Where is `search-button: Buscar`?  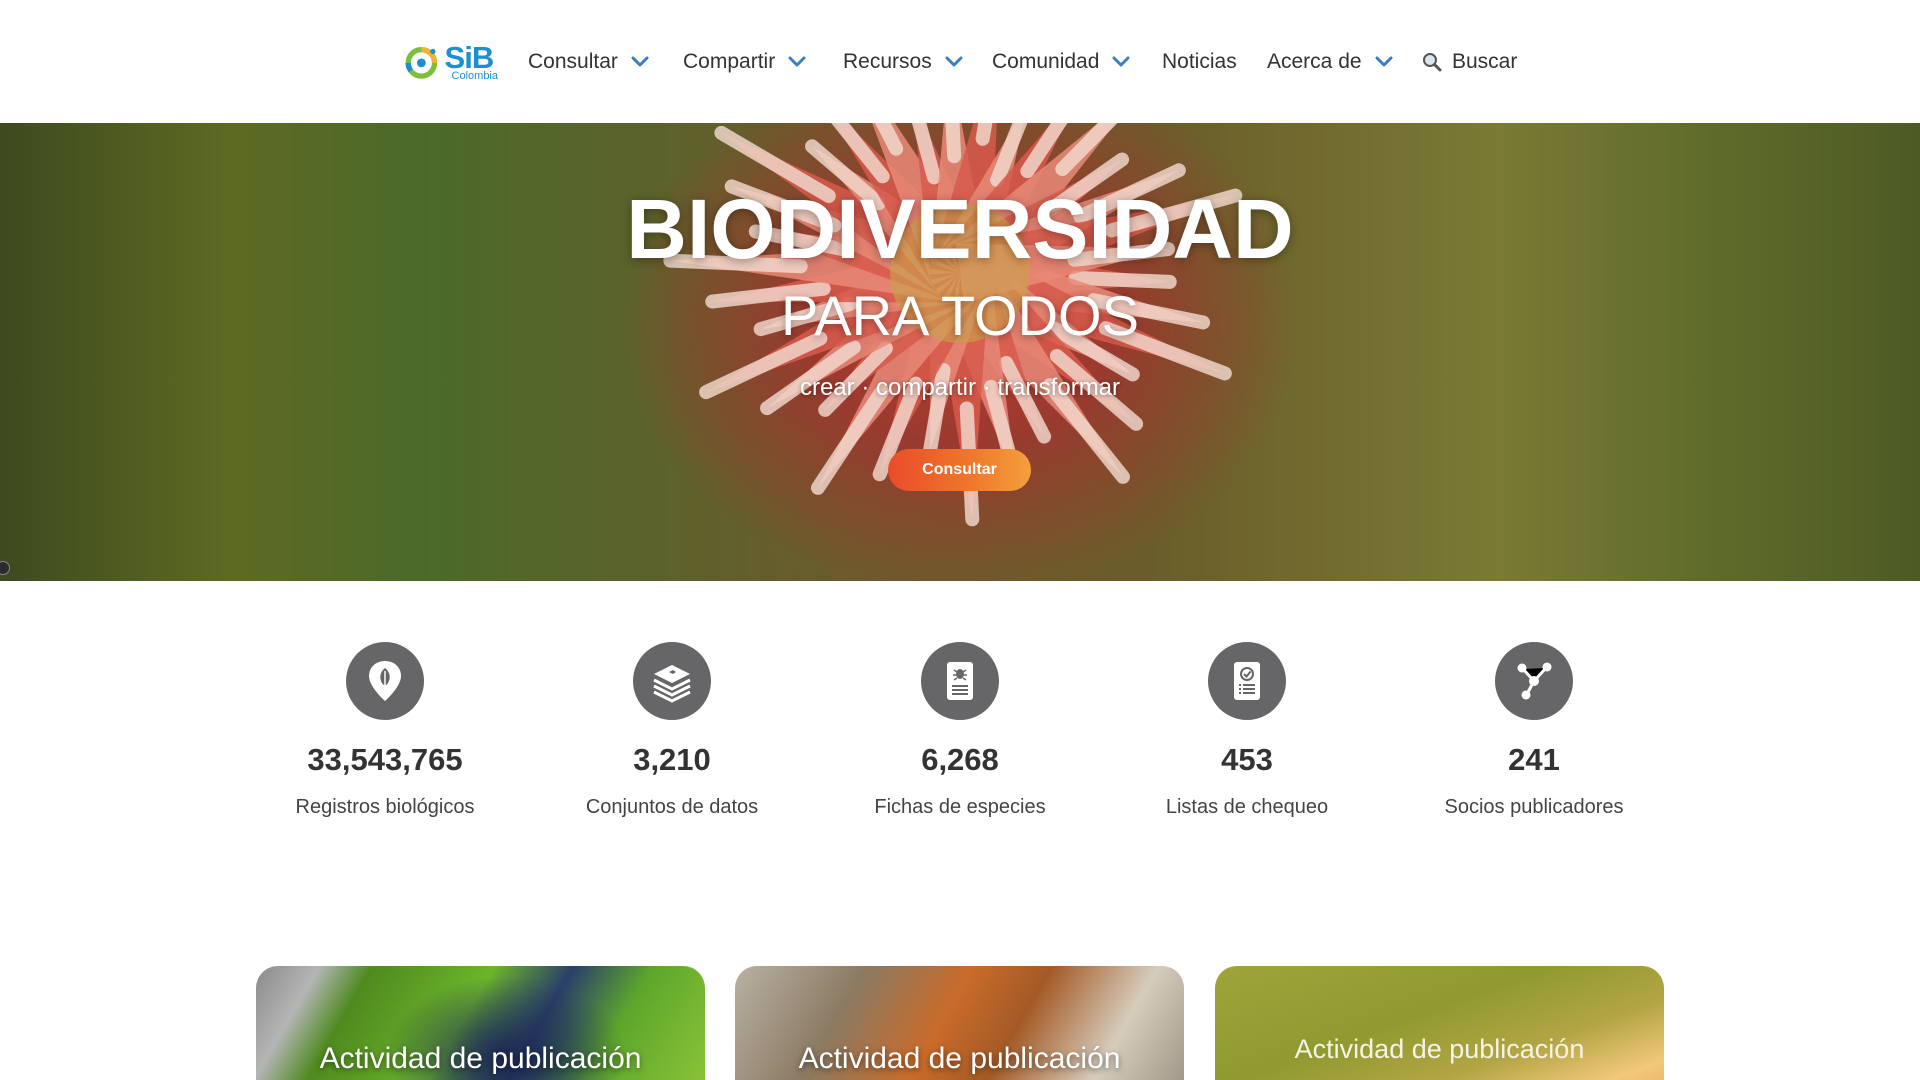 search-button: Buscar is located at coordinates (1469, 62).